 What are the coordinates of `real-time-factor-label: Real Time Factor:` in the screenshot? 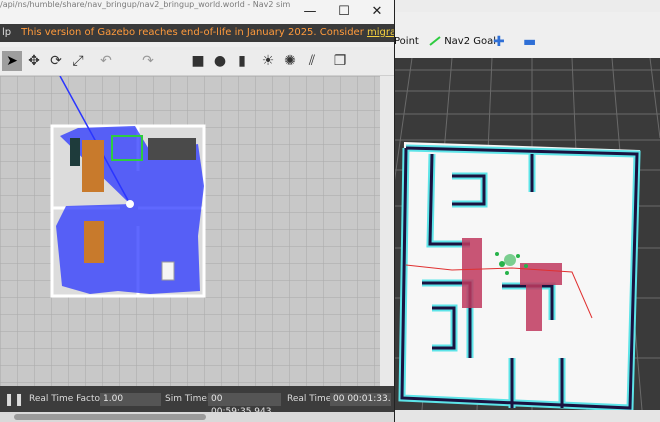 It's located at (68, 399).